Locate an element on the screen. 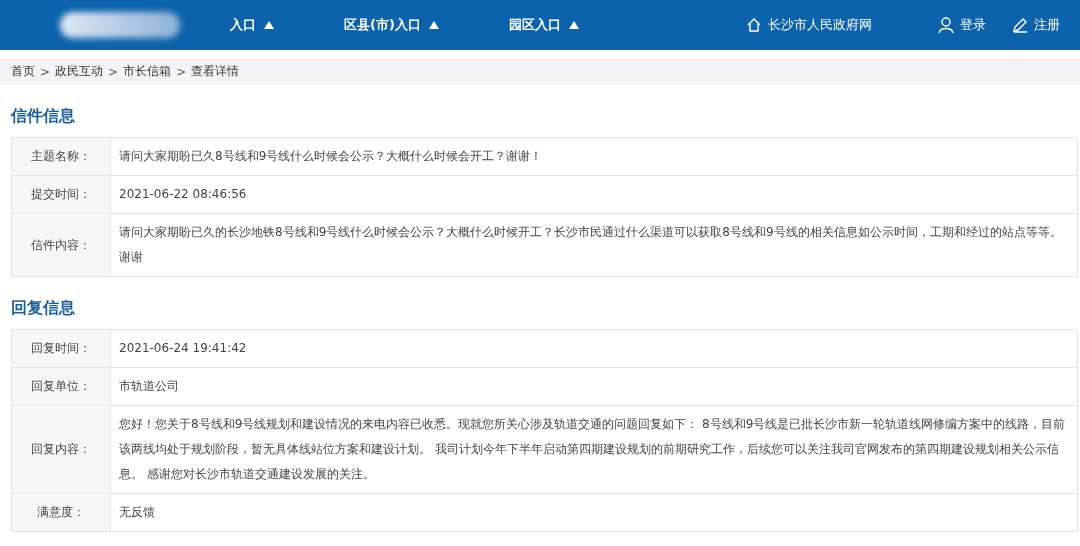  field-label: 回复单位： is located at coordinates (61, 386).